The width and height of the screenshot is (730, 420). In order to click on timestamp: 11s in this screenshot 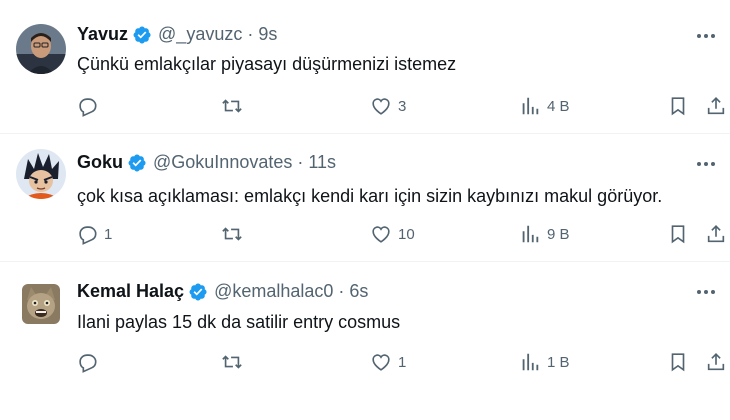, I will do `click(322, 162)`.